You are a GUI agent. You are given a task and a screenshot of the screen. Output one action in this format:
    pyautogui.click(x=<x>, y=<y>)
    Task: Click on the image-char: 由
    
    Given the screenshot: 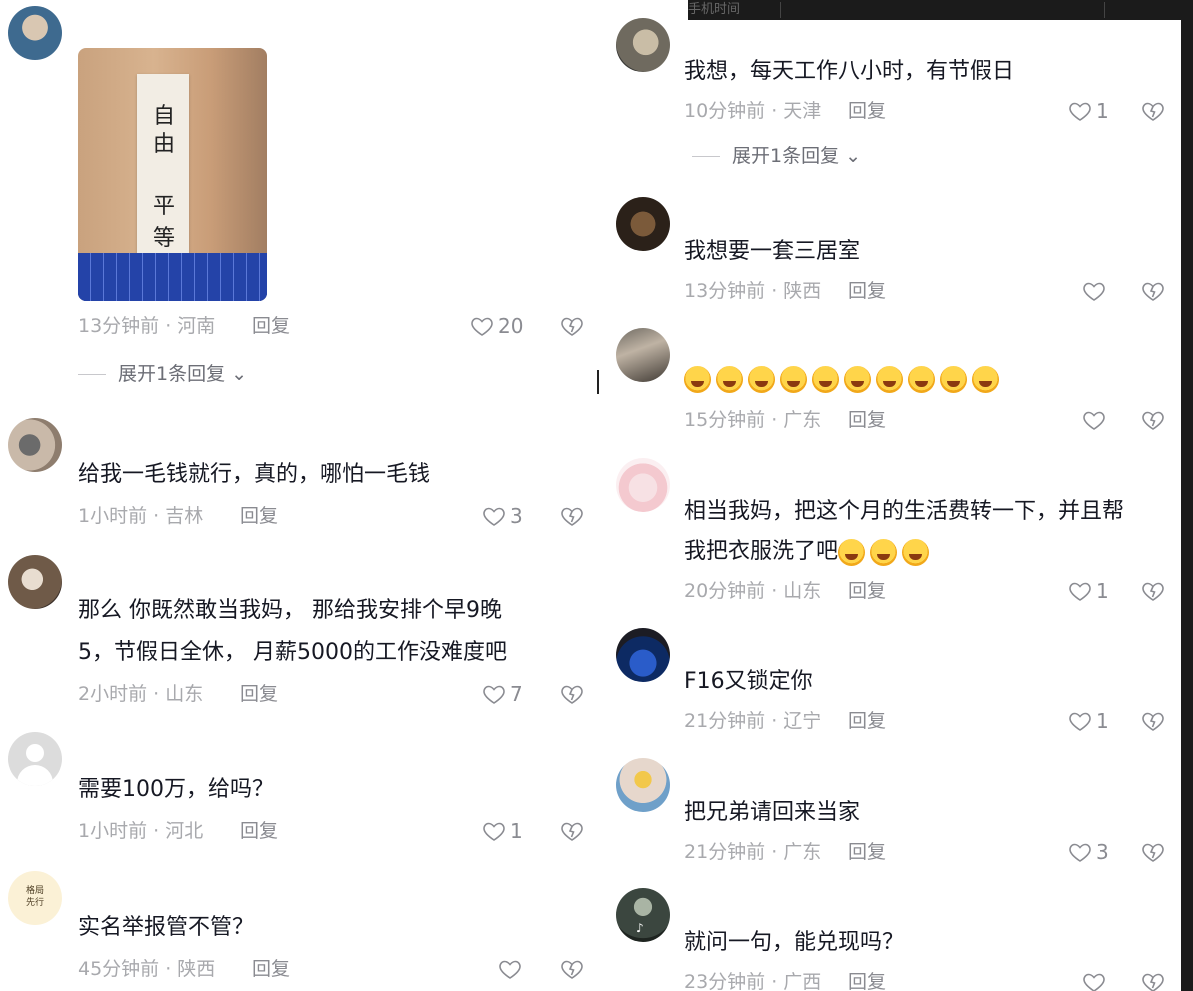 What is the action you would take?
    pyautogui.click(x=163, y=144)
    